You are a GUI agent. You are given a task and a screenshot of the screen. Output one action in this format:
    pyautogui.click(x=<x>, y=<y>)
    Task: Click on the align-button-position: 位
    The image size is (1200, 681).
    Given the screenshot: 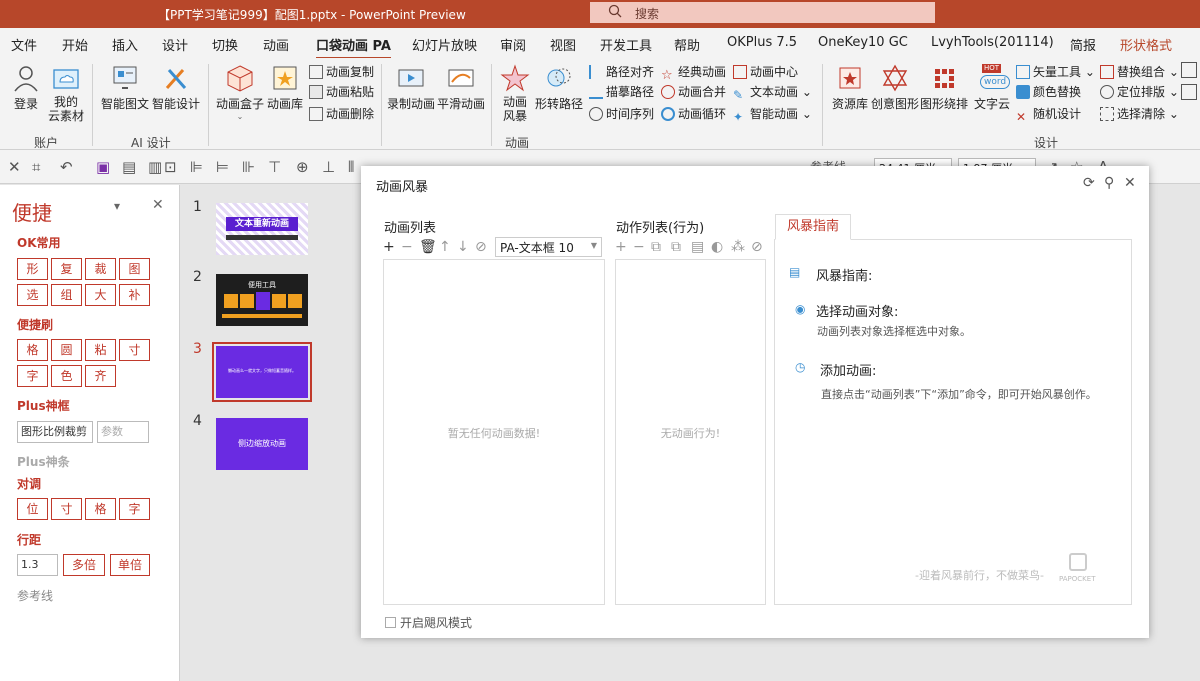 What is the action you would take?
    pyautogui.click(x=32, y=509)
    